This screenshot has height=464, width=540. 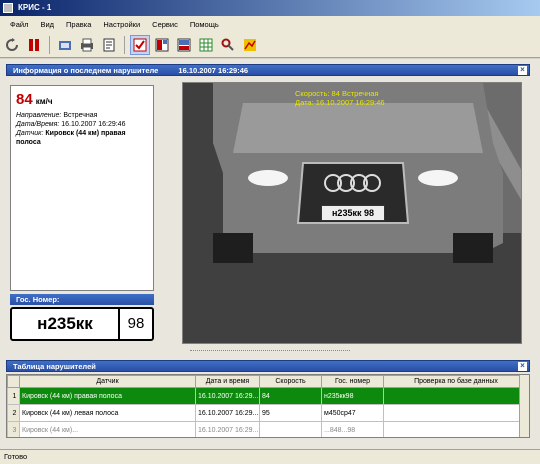 I want to click on report-icon, so click(x=109, y=45).